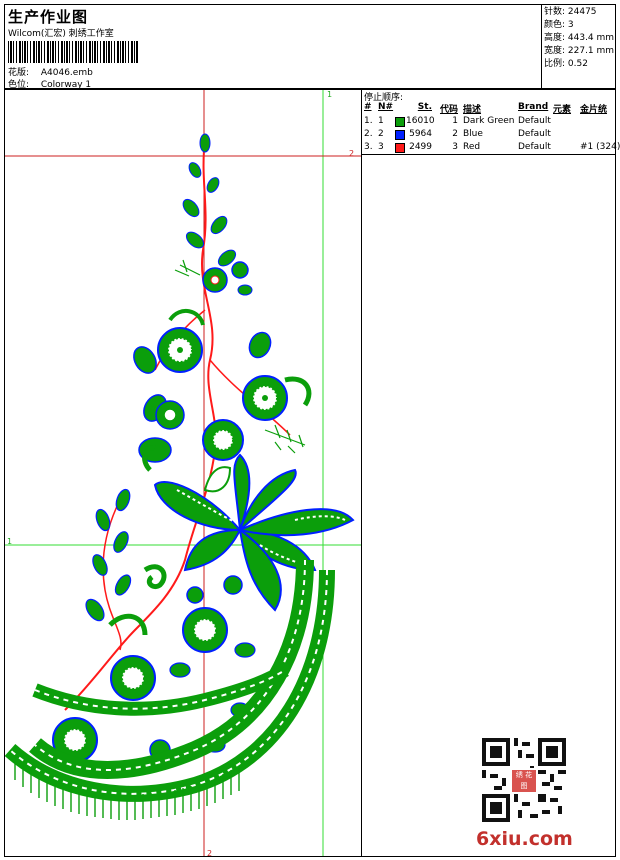  I want to click on stat-stitches: 针数: 24475, so click(570, 12).